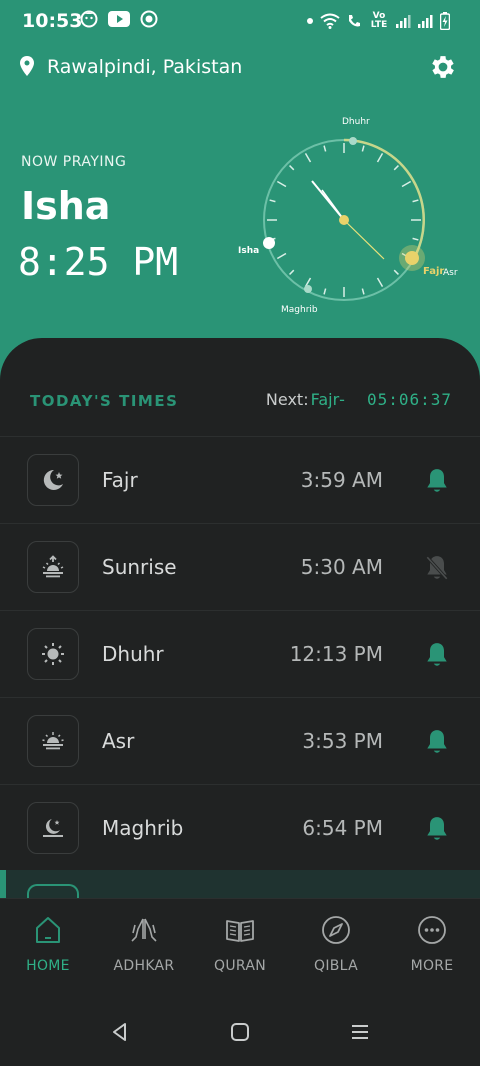  Describe the element at coordinates (120, 1032) in the screenshot. I see `back-icon` at that location.